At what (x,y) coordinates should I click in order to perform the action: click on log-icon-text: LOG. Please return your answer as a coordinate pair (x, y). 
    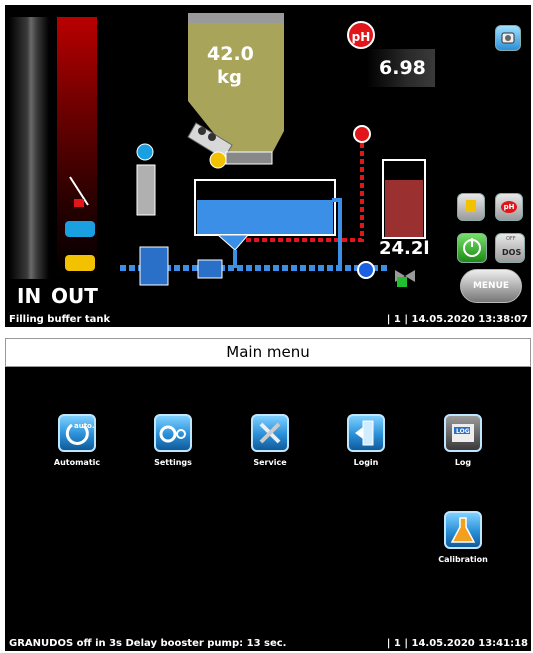
    Looking at the image, I should click on (463, 431).